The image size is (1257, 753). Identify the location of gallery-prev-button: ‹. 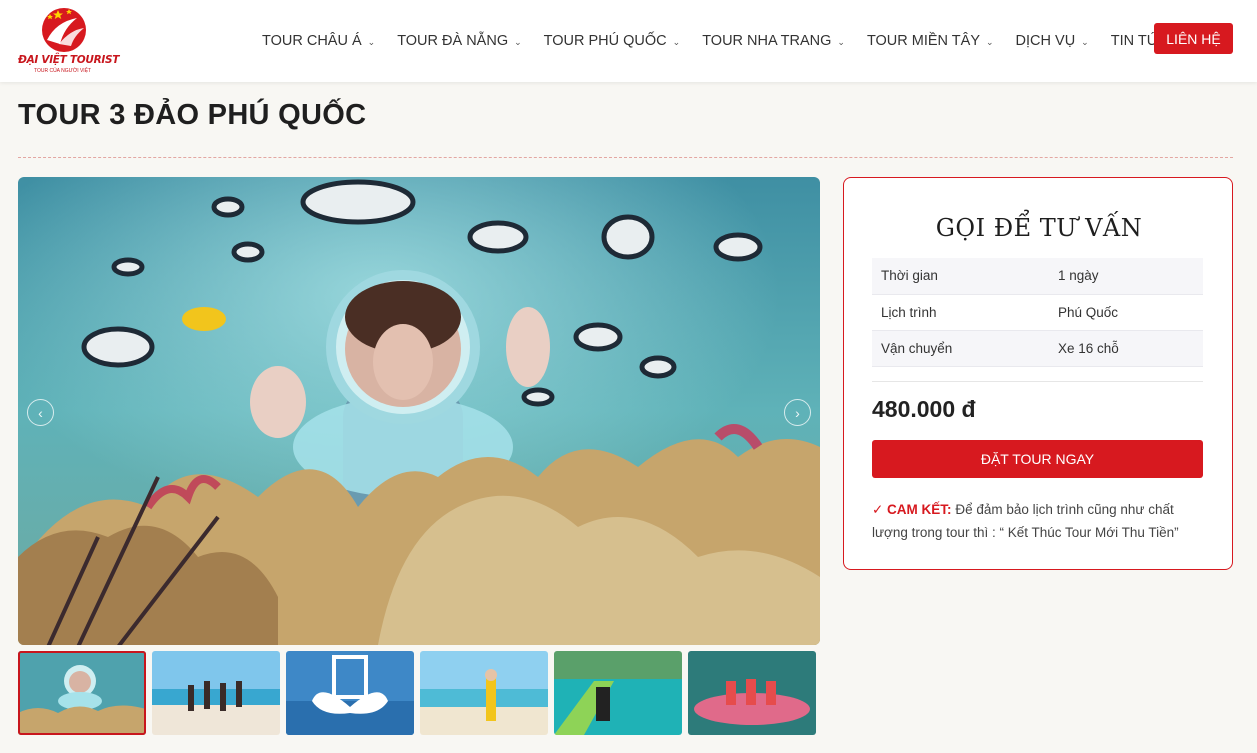
(40, 412).